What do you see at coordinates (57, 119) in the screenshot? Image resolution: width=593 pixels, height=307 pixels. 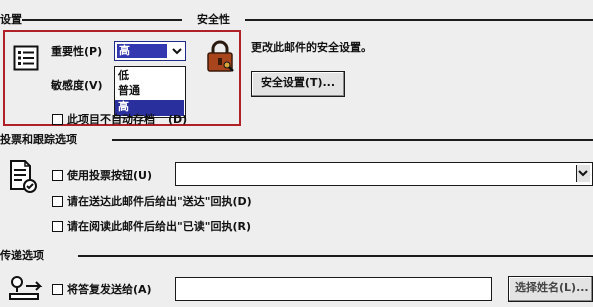 I see `no-autoarchive-checkbox` at bounding box center [57, 119].